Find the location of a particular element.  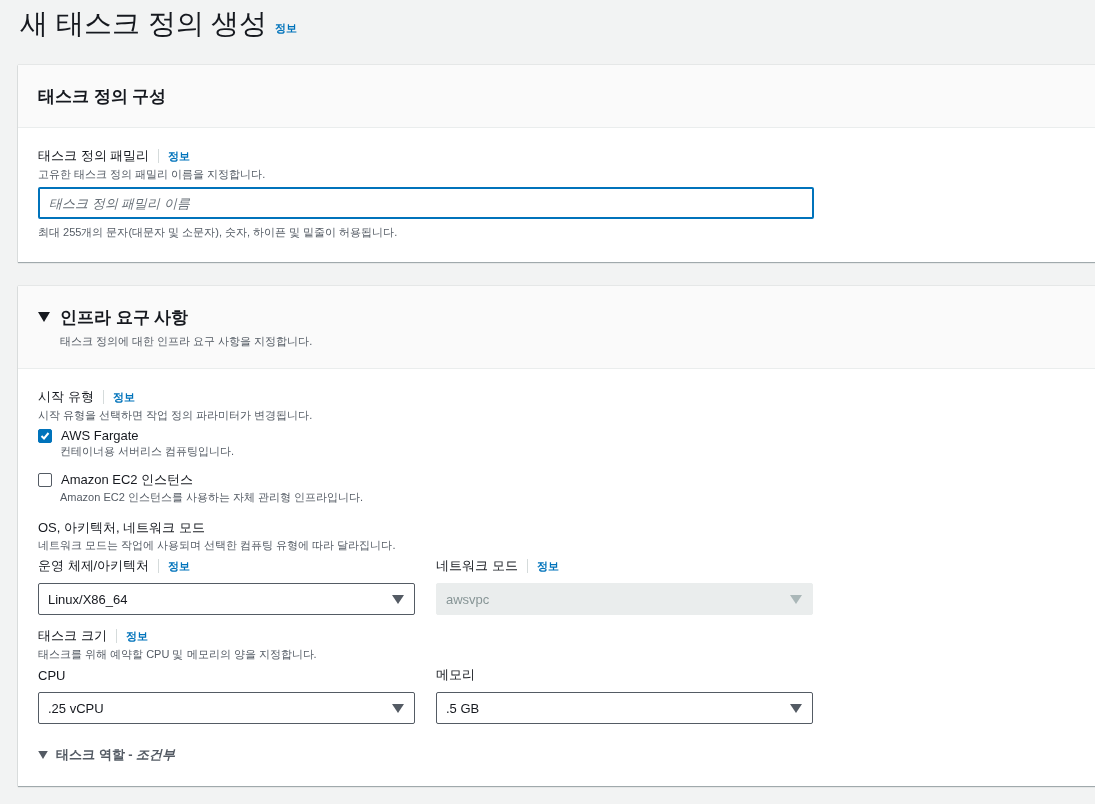

field-label: 네트워크 모드 is located at coordinates (477, 566).